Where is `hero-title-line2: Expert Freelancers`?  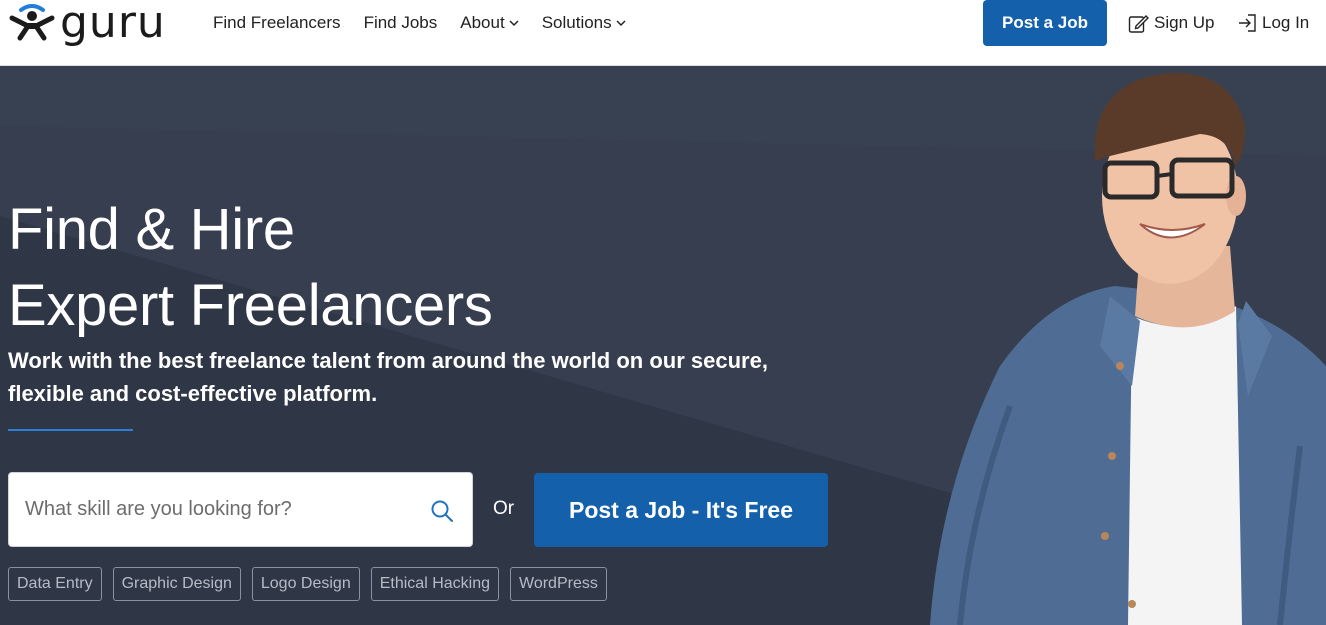
hero-title-line2: Expert Freelancers is located at coordinates (250, 305).